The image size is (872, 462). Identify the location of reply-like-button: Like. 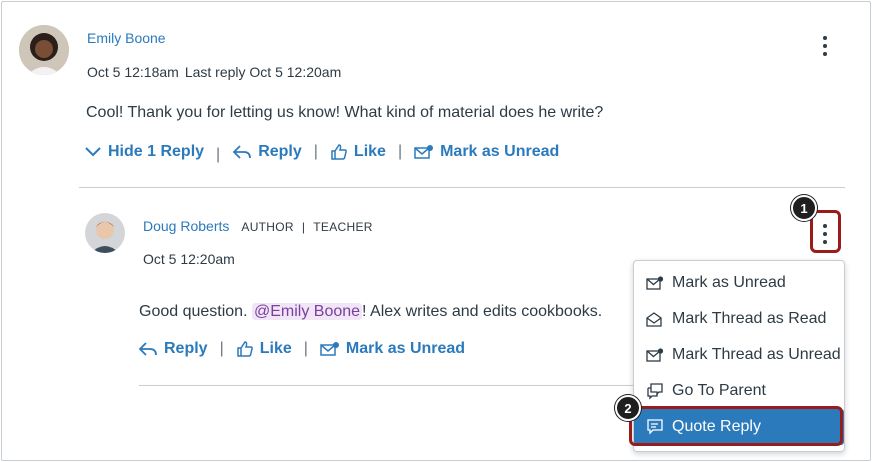
(264, 349).